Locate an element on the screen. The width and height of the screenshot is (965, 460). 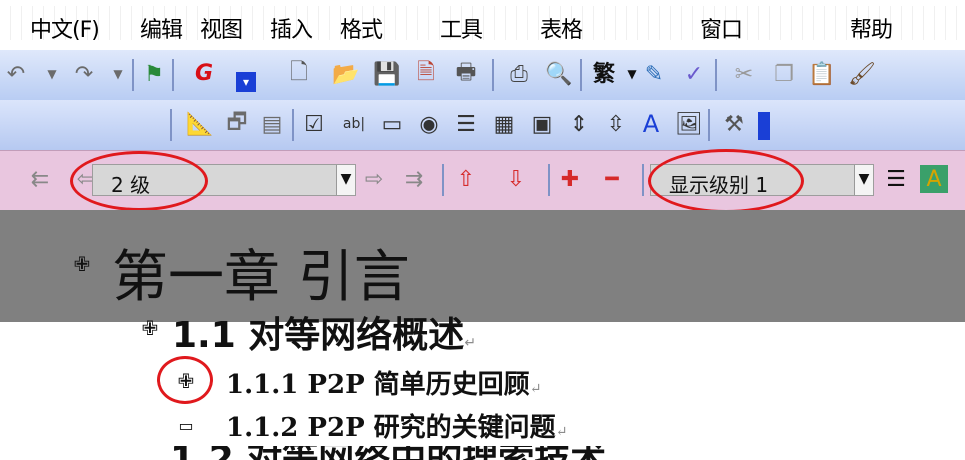
undo-dropdown-icon: ▼ is located at coordinates (52, 74).